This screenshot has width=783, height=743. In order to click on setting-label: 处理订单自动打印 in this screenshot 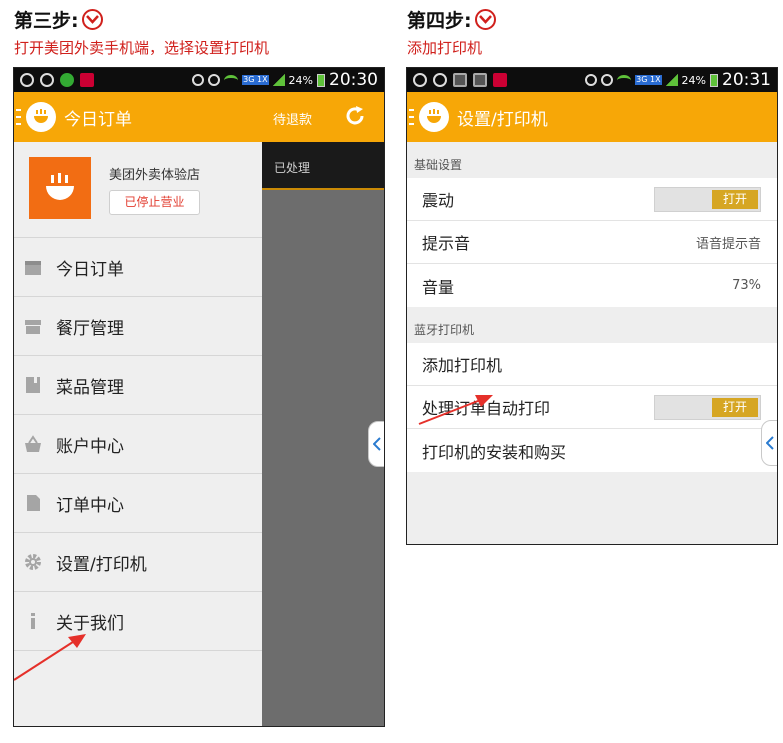, I will do `click(486, 408)`.